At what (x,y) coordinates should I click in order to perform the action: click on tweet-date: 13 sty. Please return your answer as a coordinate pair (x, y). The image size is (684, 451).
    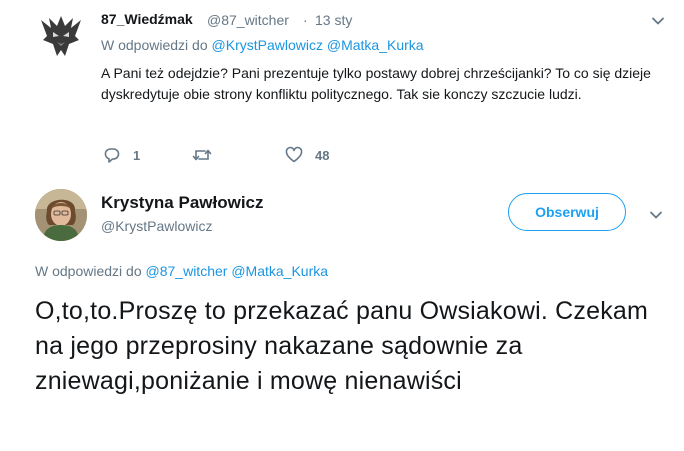
    Looking at the image, I should click on (333, 20).